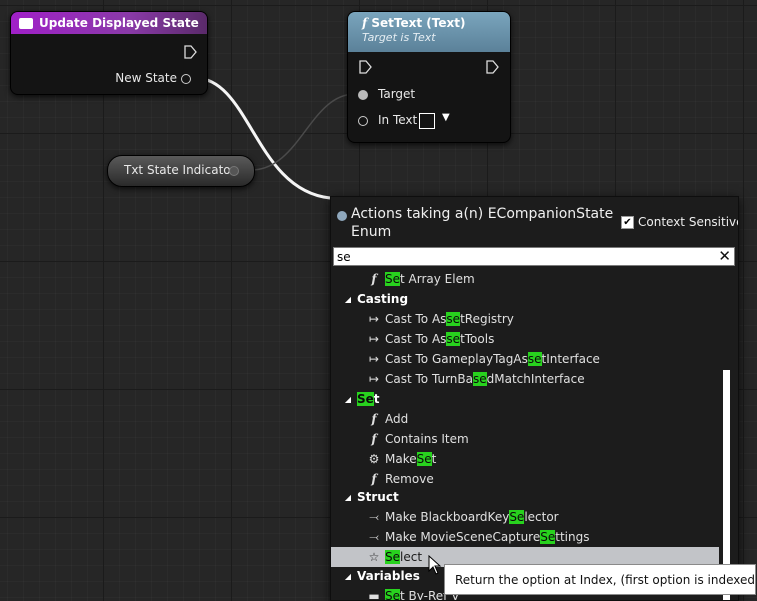 The height and width of the screenshot is (601, 757). What do you see at coordinates (398, 120) in the screenshot?
I see `in-text-pin-label: In Text` at bounding box center [398, 120].